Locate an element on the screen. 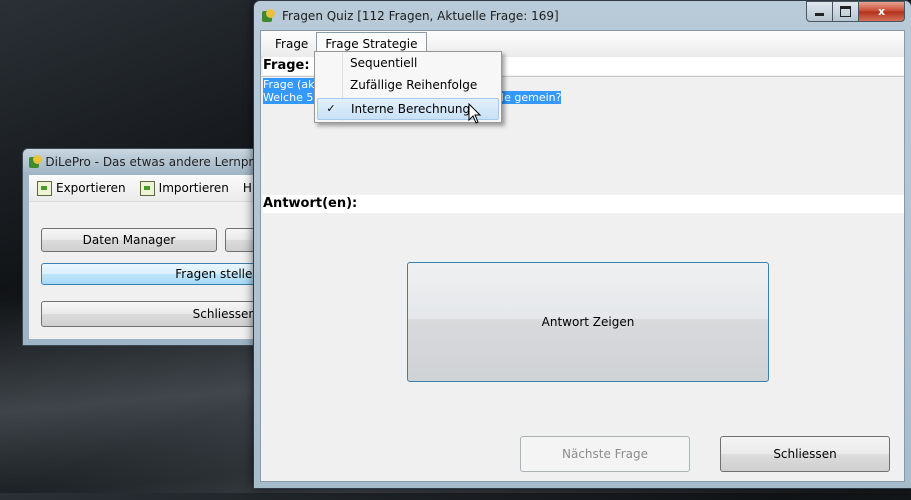 The width and height of the screenshot is (911, 500). strategy-zufaellig-label: Zufällige Reihenfolge is located at coordinates (414, 85).